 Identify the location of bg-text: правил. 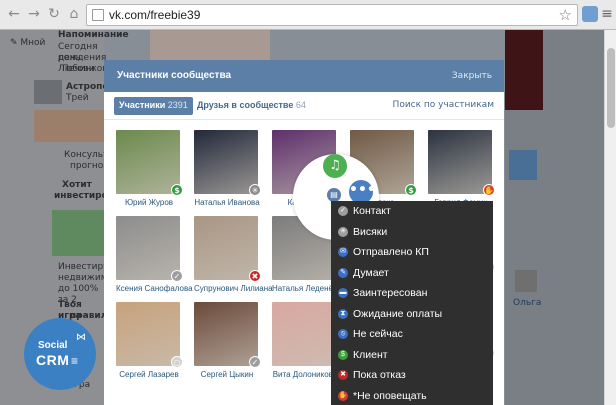
(89, 316).